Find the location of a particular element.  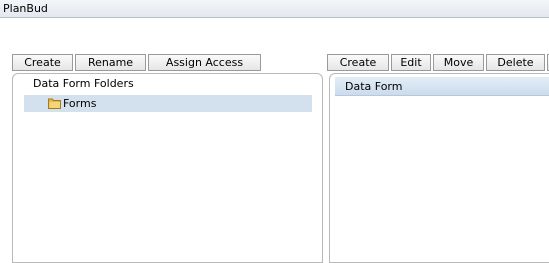

folders-toolbar: Create Rename Assign Access is located at coordinates (137, 62).